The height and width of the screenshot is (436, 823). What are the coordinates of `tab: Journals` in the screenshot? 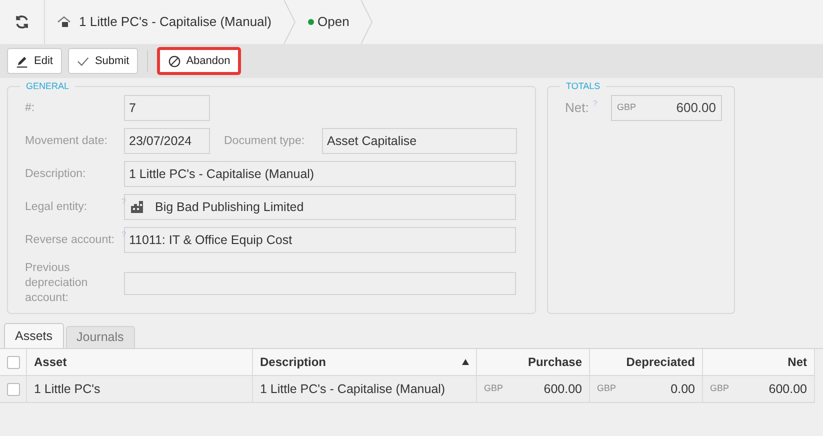 It's located at (100, 337).